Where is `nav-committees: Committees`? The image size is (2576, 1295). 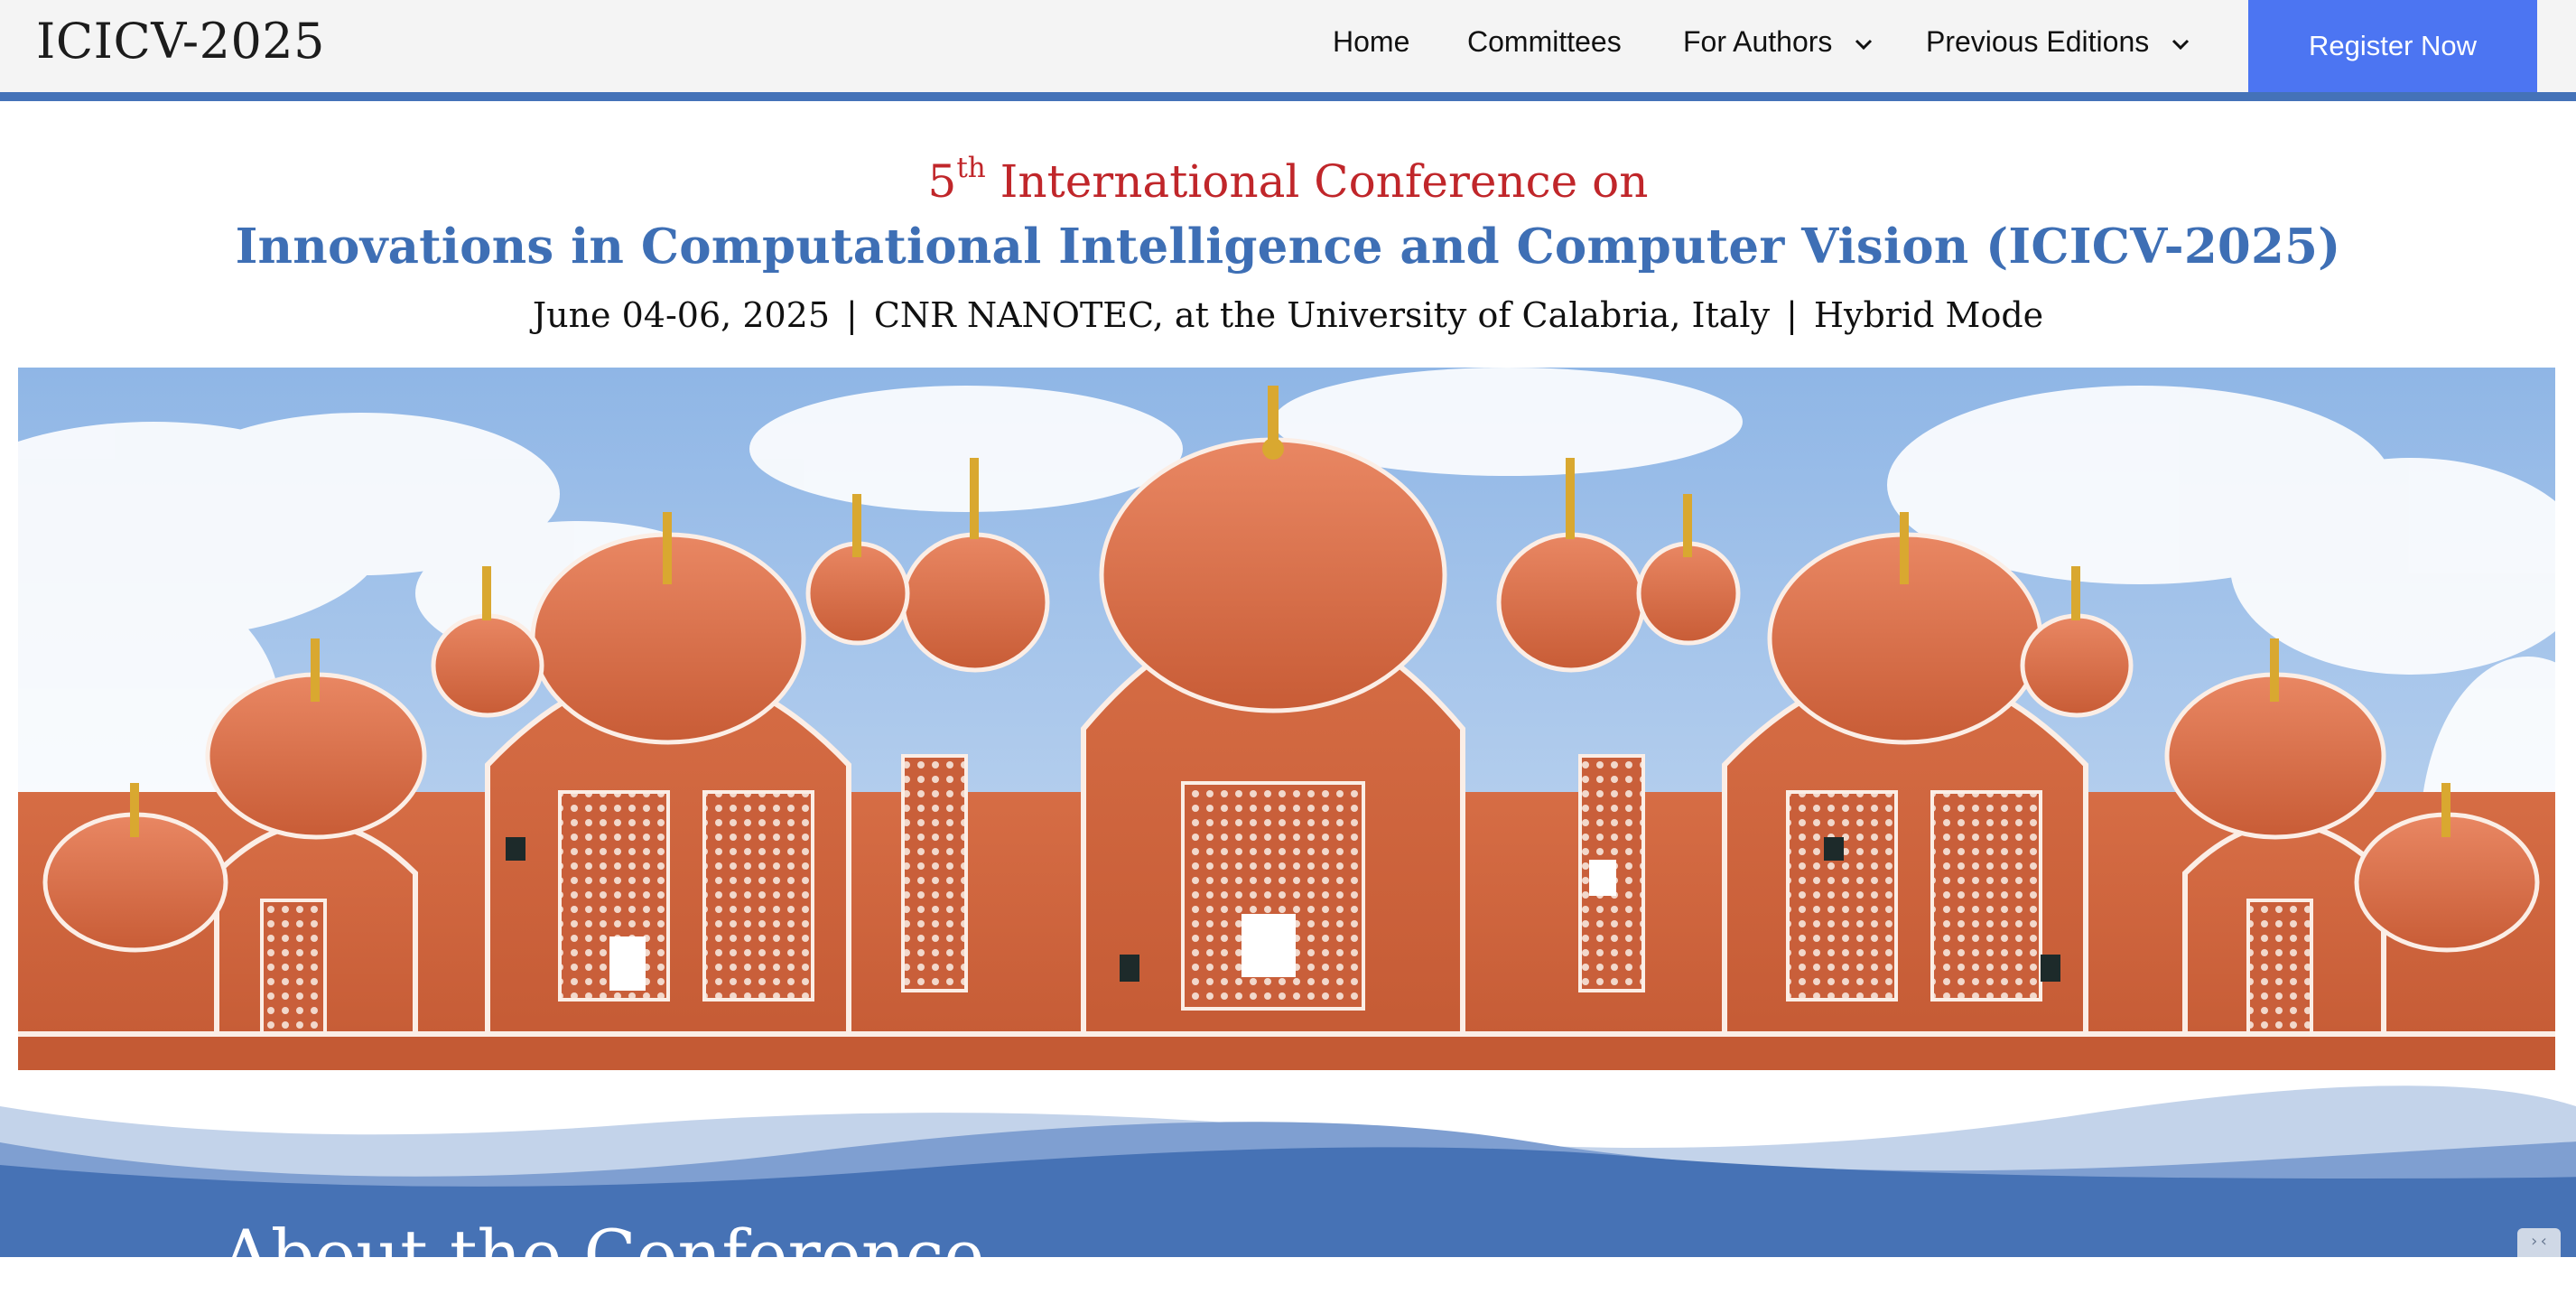 nav-committees: Committees is located at coordinates (1544, 42).